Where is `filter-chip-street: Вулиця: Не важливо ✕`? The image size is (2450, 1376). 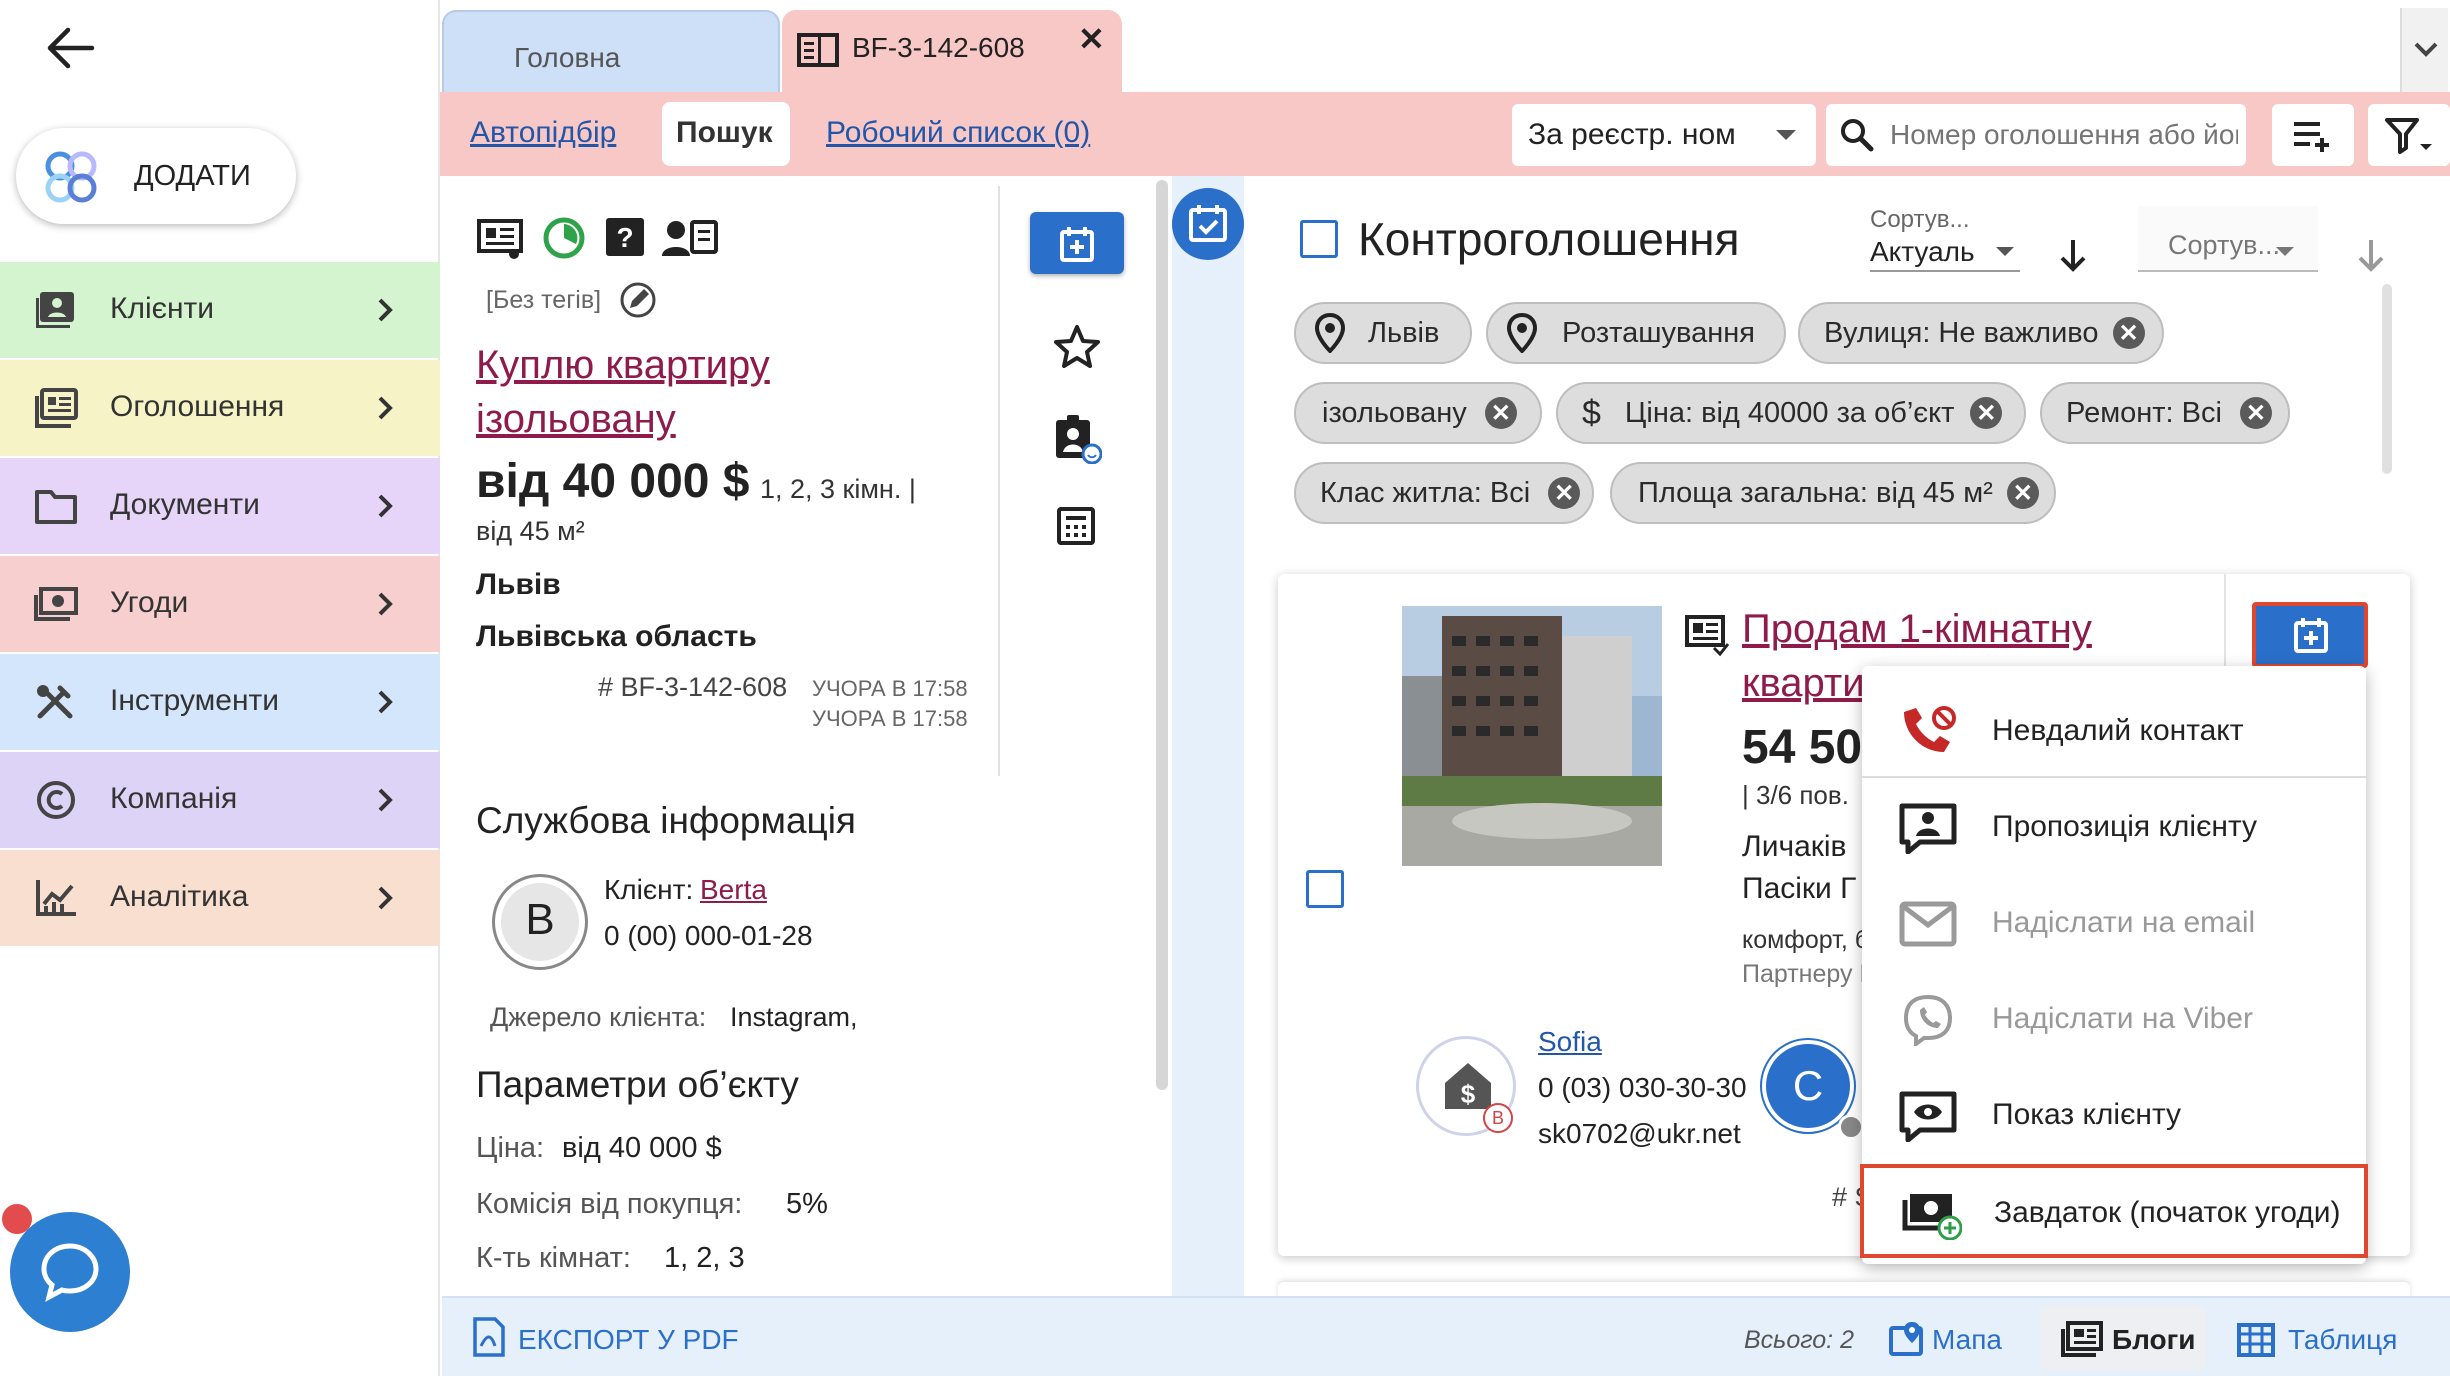
filter-chip-street: Вулиця: Не важливо ✕ is located at coordinates (1981, 333).